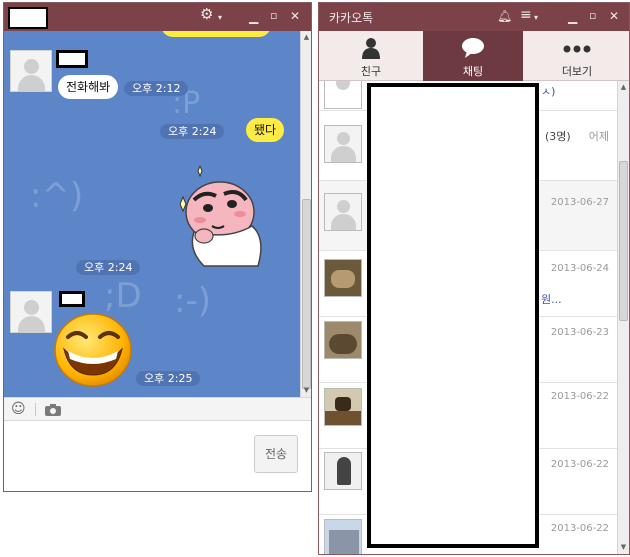 This screenshot has width=630, height=557. Describe the element at coordinates (579, 268) in the screenshot. I see `row-date: 2013-06-24` at that location.